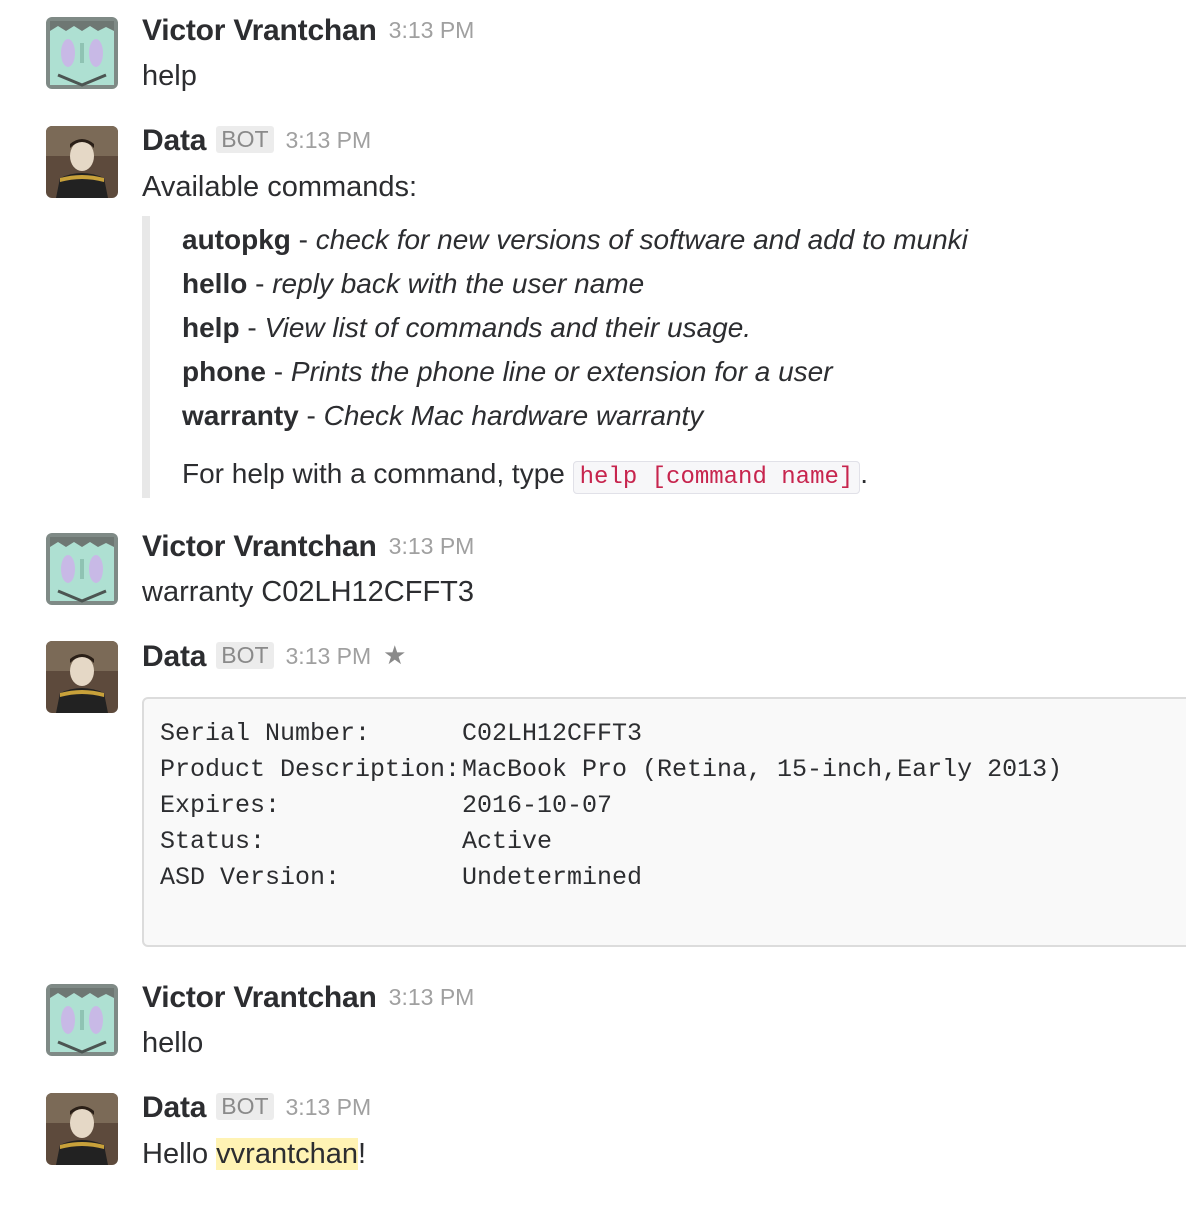  I want to click on star-icon: ★, so click(394, 655).